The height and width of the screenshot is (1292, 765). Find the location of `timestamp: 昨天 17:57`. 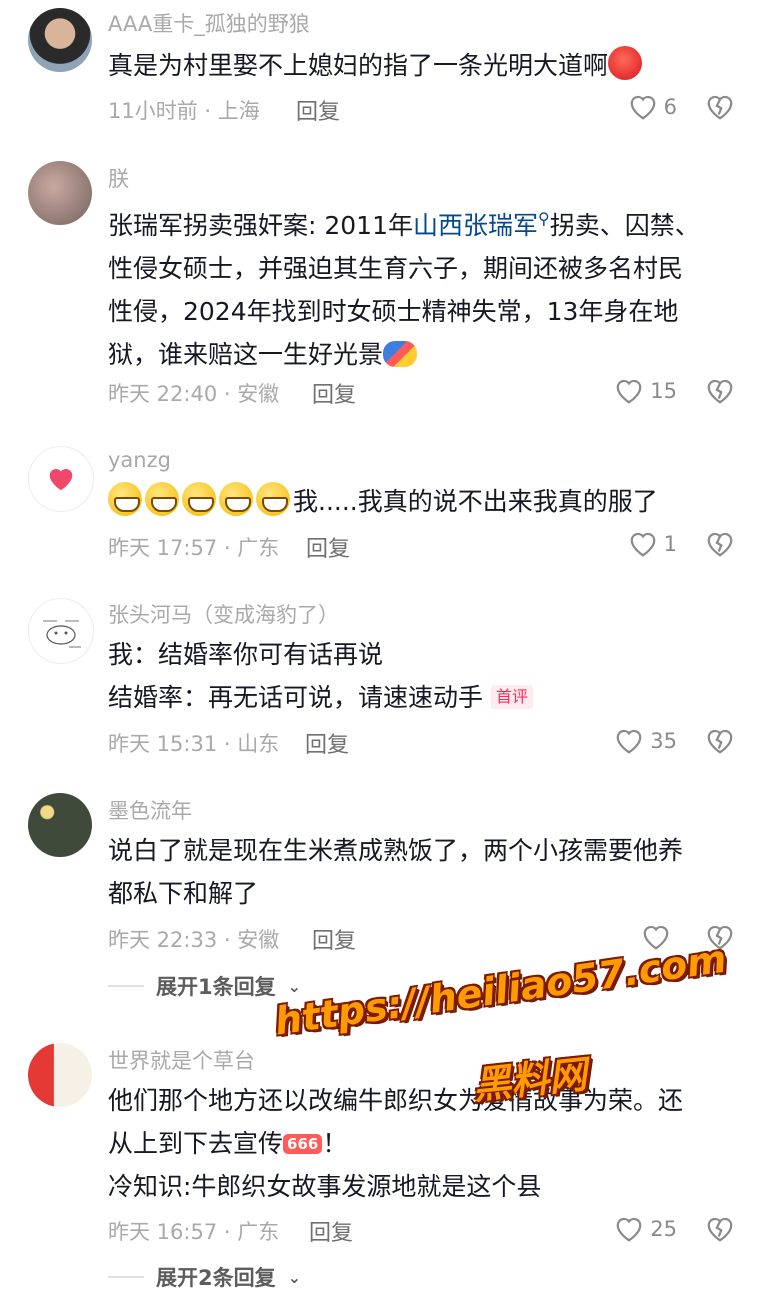

timestamp: 昨天 17:57 is located at coordinates (163, 548).